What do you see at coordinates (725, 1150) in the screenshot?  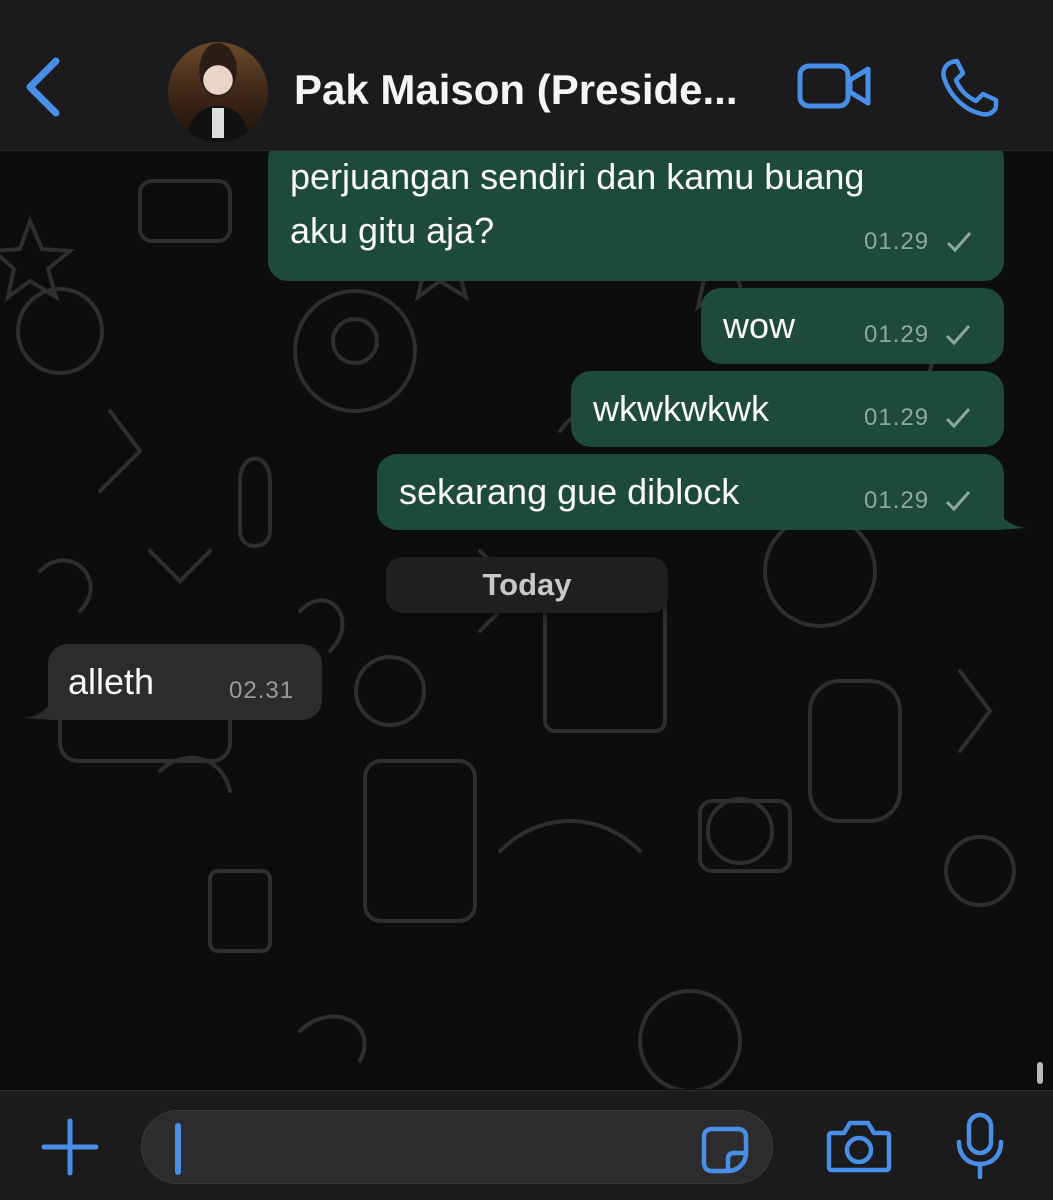 I see `sticker-icon` at bounding box center [725, 1150].